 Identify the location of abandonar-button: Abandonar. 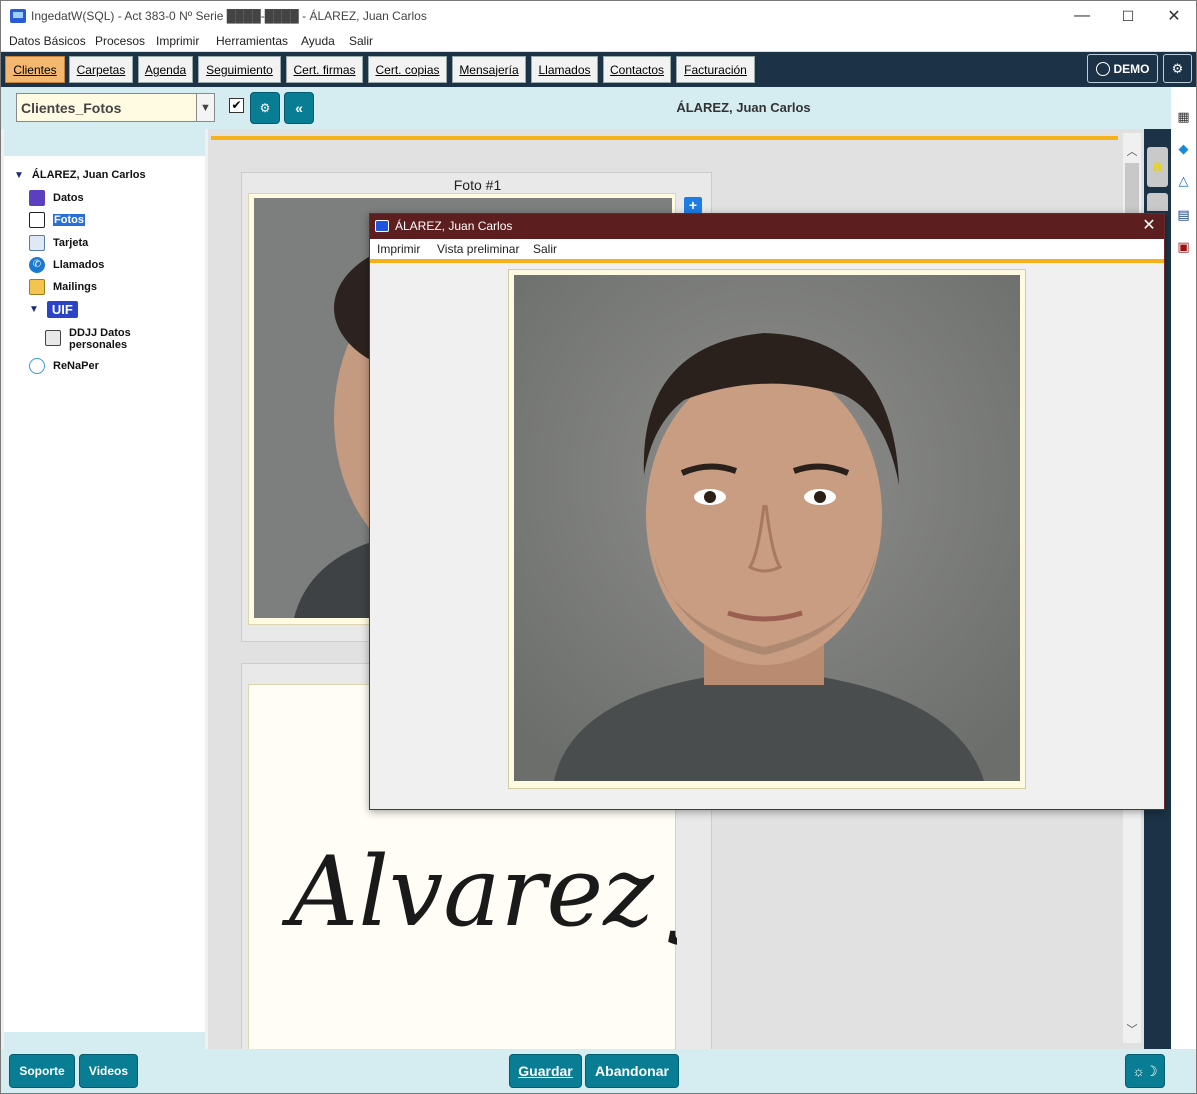
(632, 1071).